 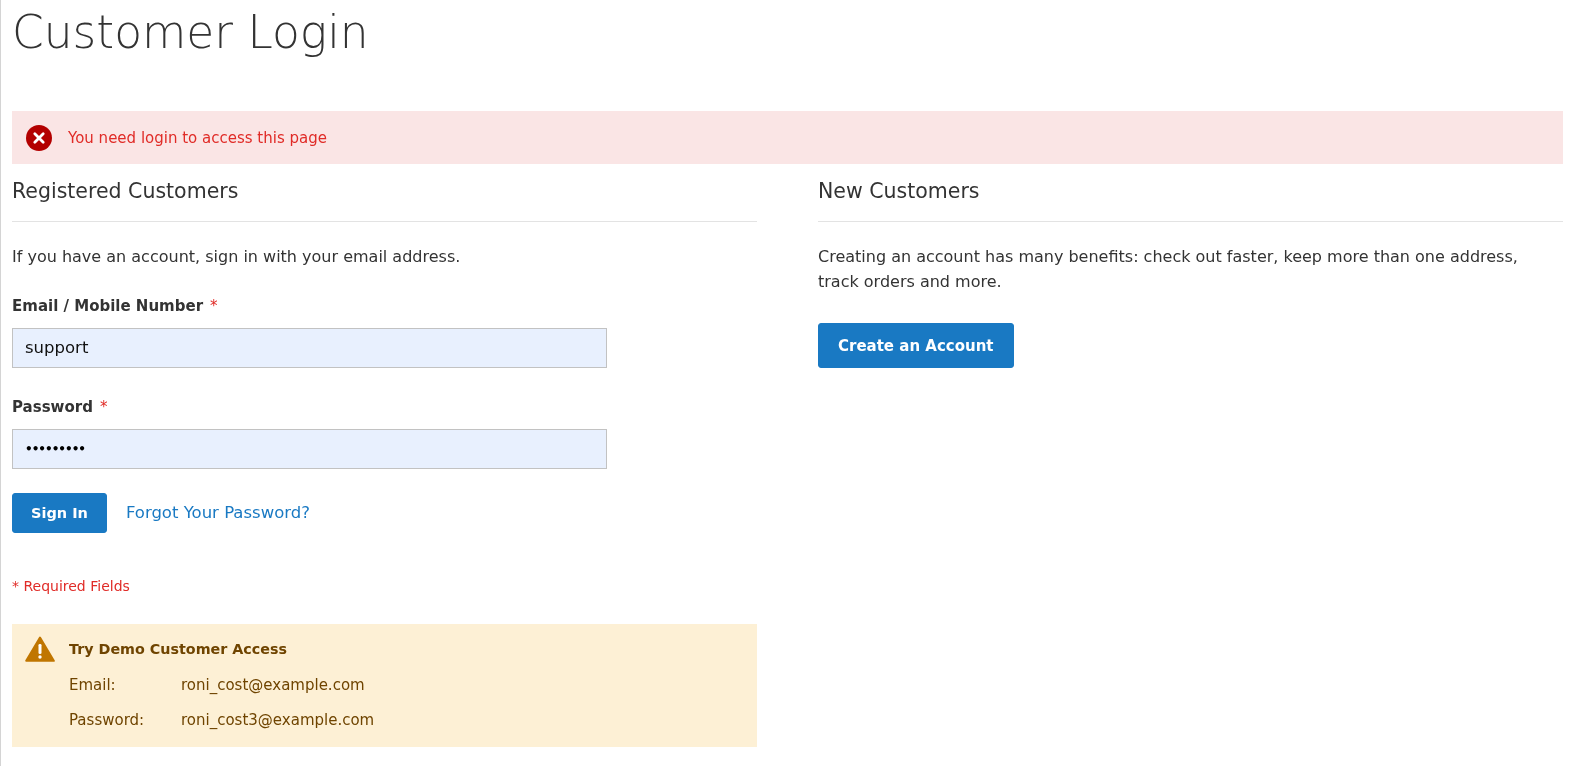 I want to click on credential-label: Password:, so click(x=107, y=720).